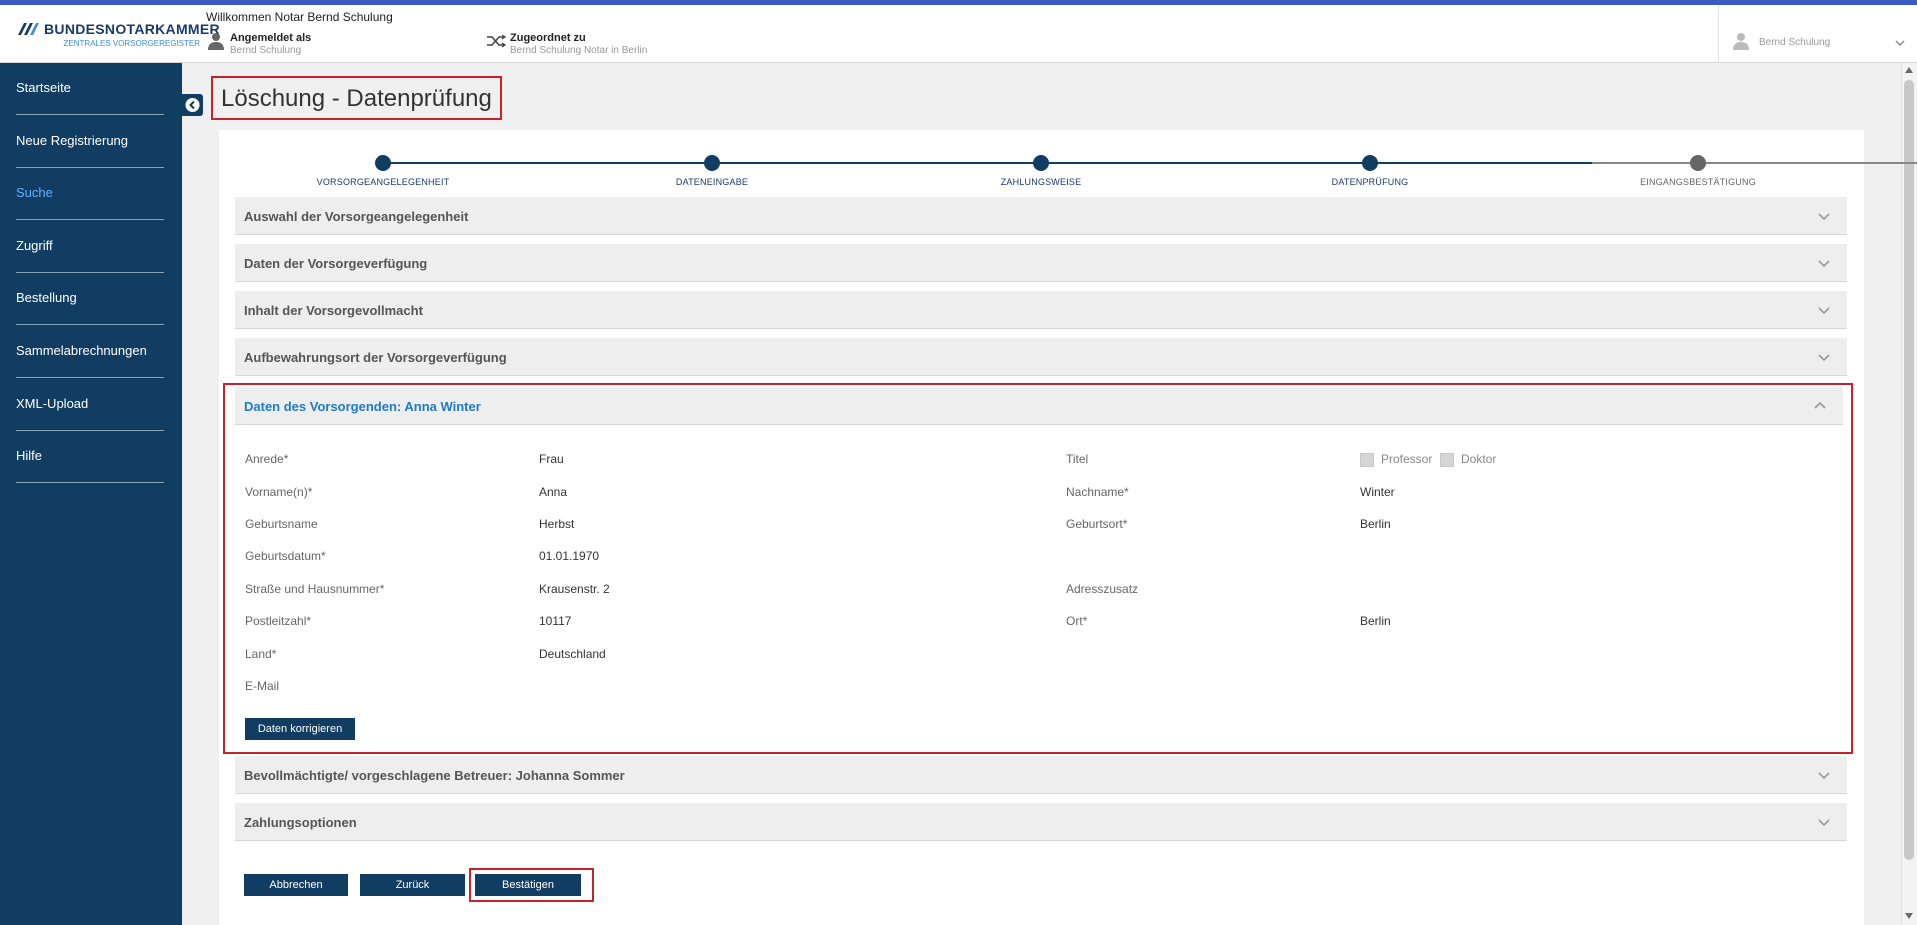  I want to click on panel-inhalt-vorsorgevollmacht: Inhalt der Vorsorgevollmacht, so click(1041, 310).